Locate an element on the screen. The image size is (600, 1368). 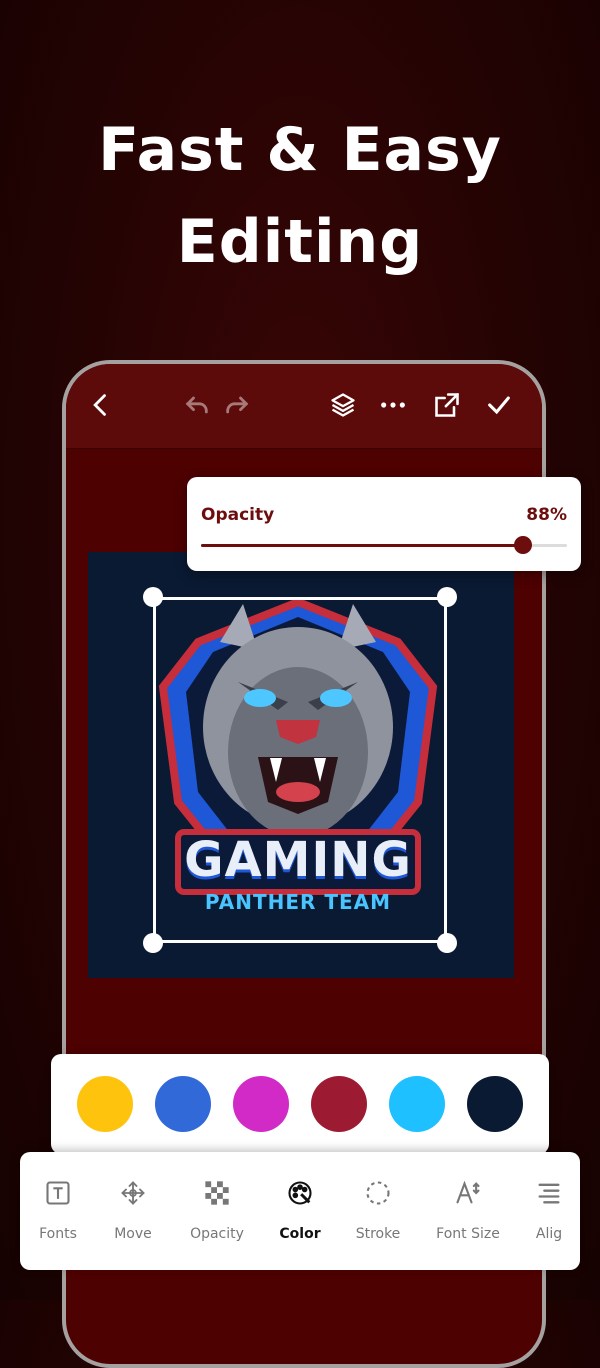
tool-label: Alig is located at coordinates (549, 1234).